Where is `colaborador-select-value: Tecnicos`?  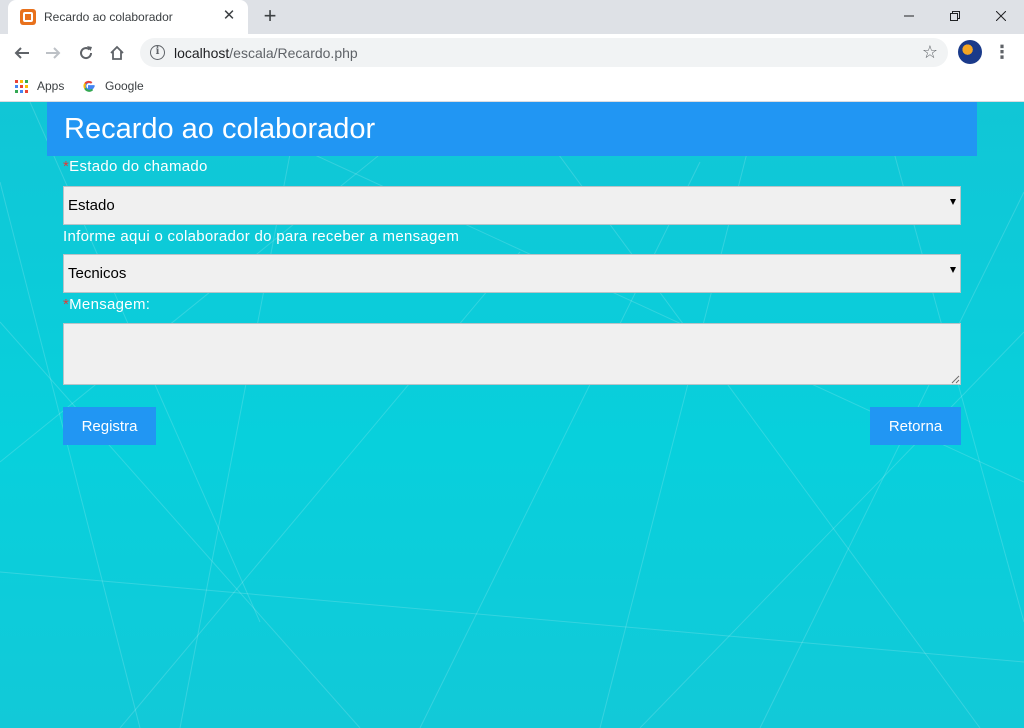 colaborador-select-value: Tecnicos is located at coordinates (97, 273).